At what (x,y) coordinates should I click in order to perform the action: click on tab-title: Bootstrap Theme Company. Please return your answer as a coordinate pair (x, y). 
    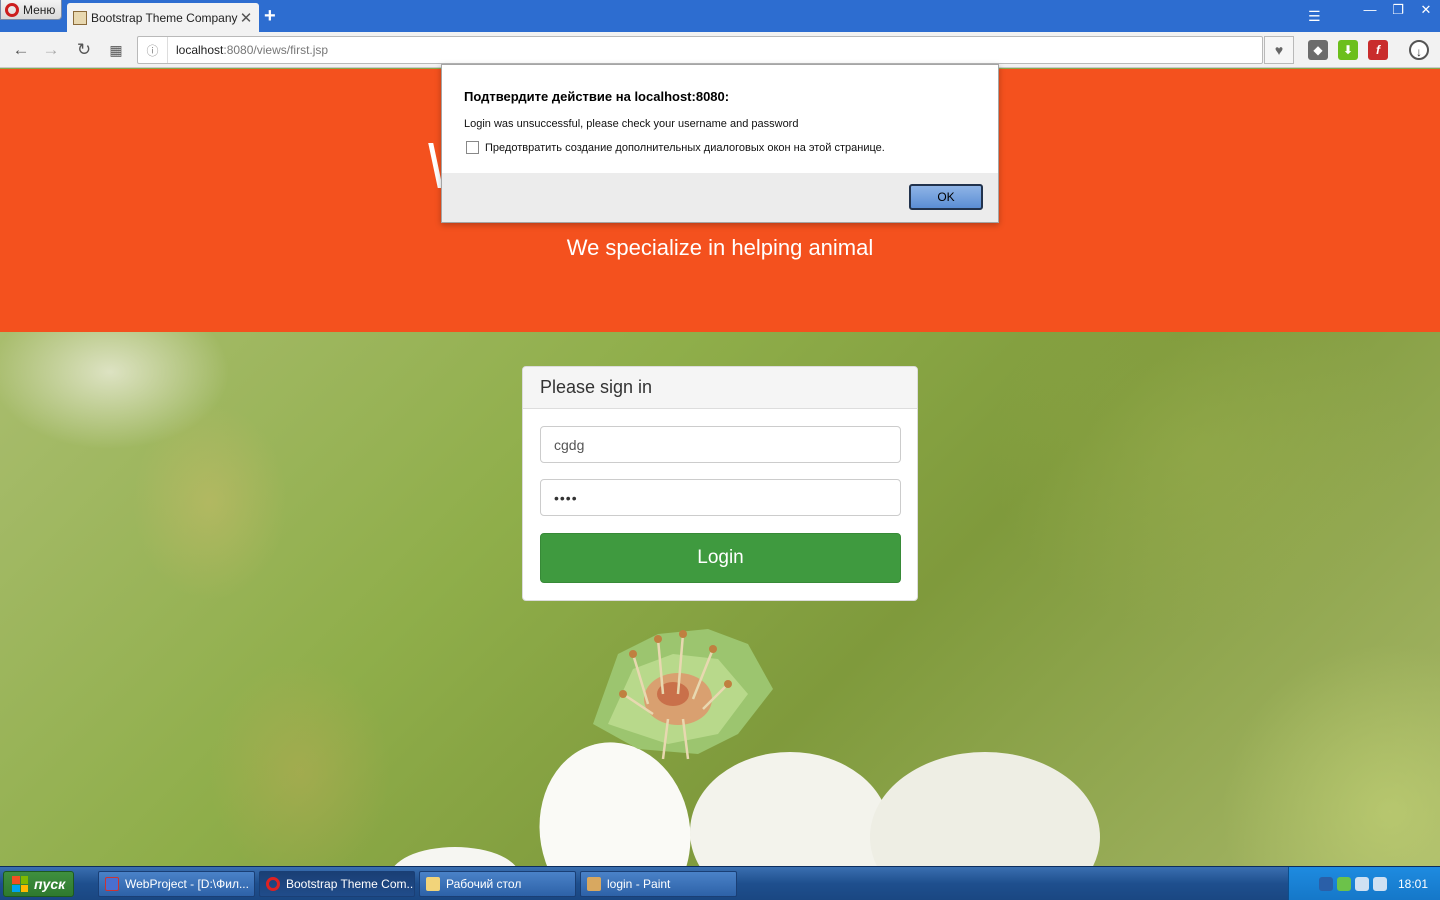
    Looking at the image, I should click on (164, 17).